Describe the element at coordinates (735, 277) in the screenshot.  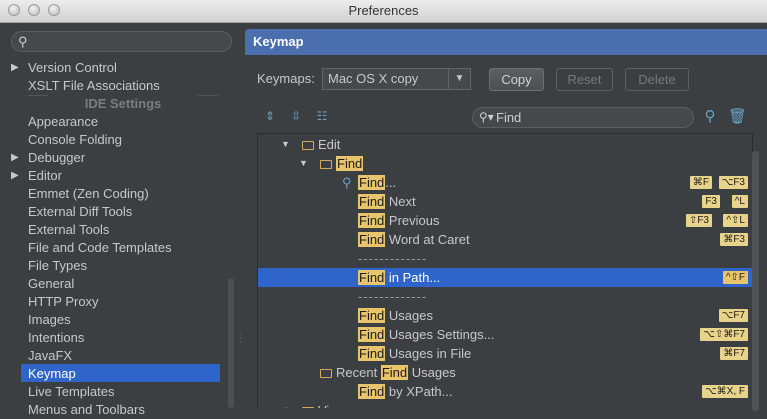
I see `shortcut-badge: ^⇧F` at that location.